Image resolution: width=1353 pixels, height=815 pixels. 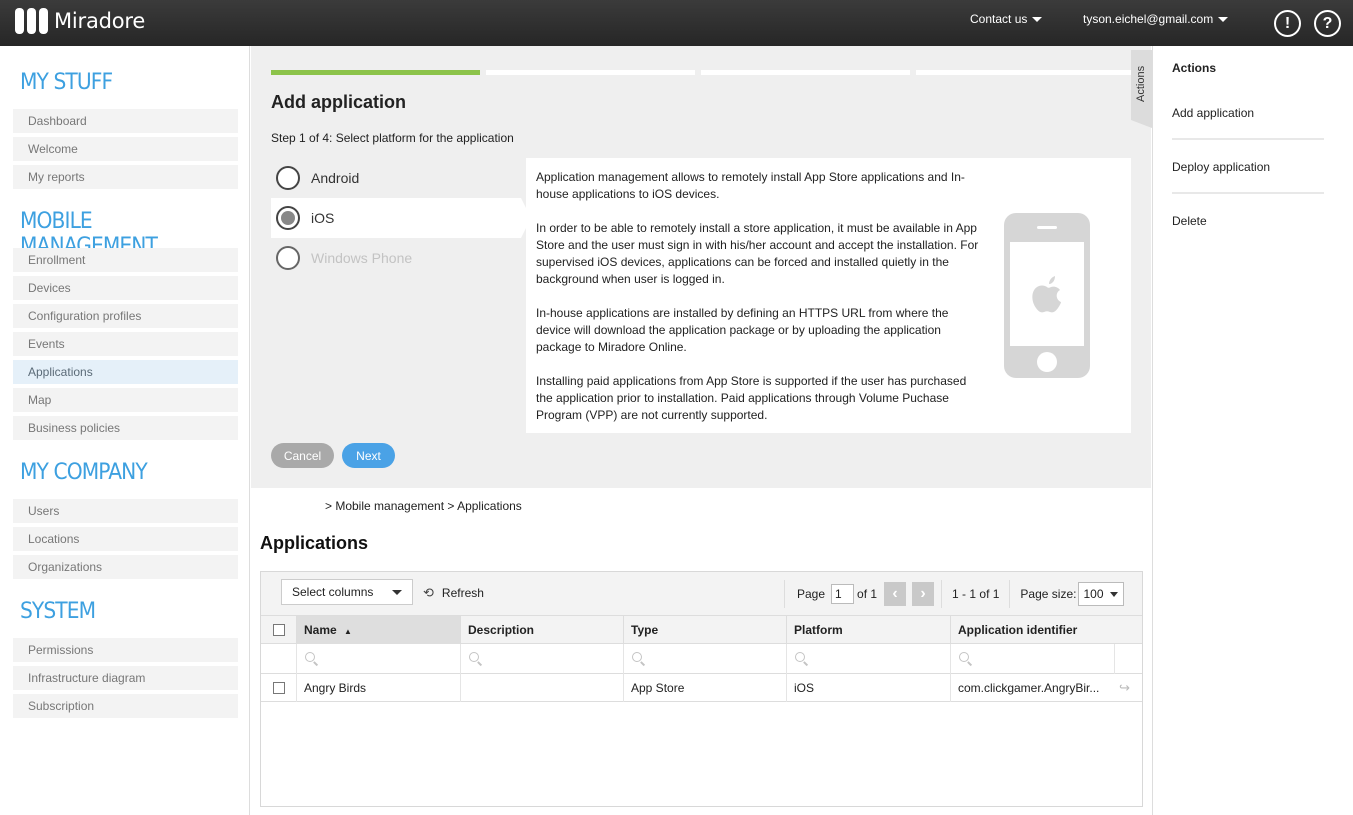 I want to click on cell-description, so click(x=542, y=688).